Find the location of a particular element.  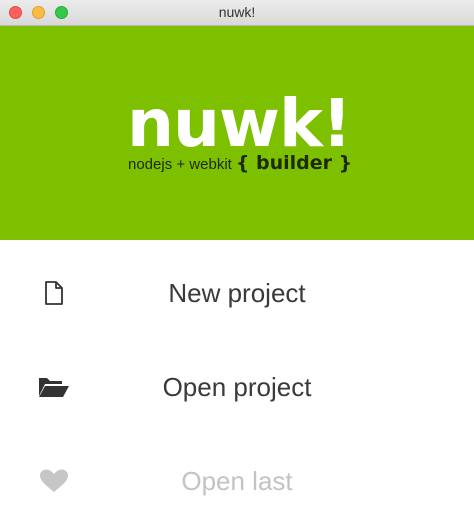

window-title: nuwk! is located at coordinates (237, 12).